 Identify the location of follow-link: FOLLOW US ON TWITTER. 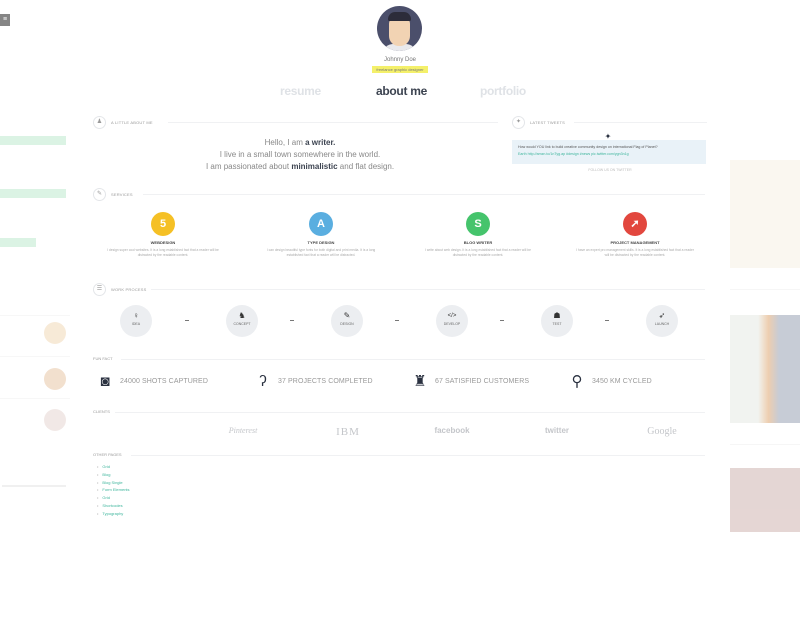
(610, 170).